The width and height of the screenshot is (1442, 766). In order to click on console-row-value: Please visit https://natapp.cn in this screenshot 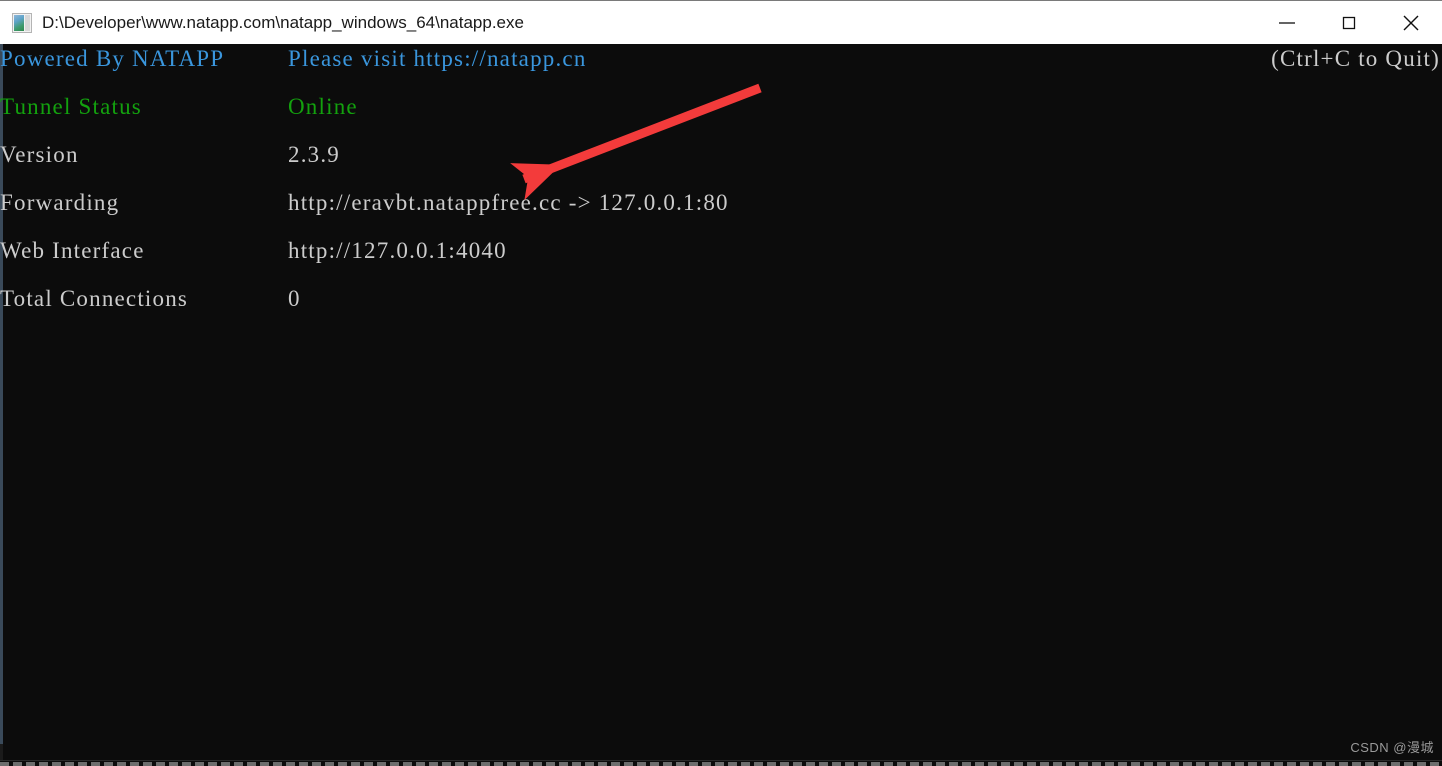, I will do `click(437, 59)`.